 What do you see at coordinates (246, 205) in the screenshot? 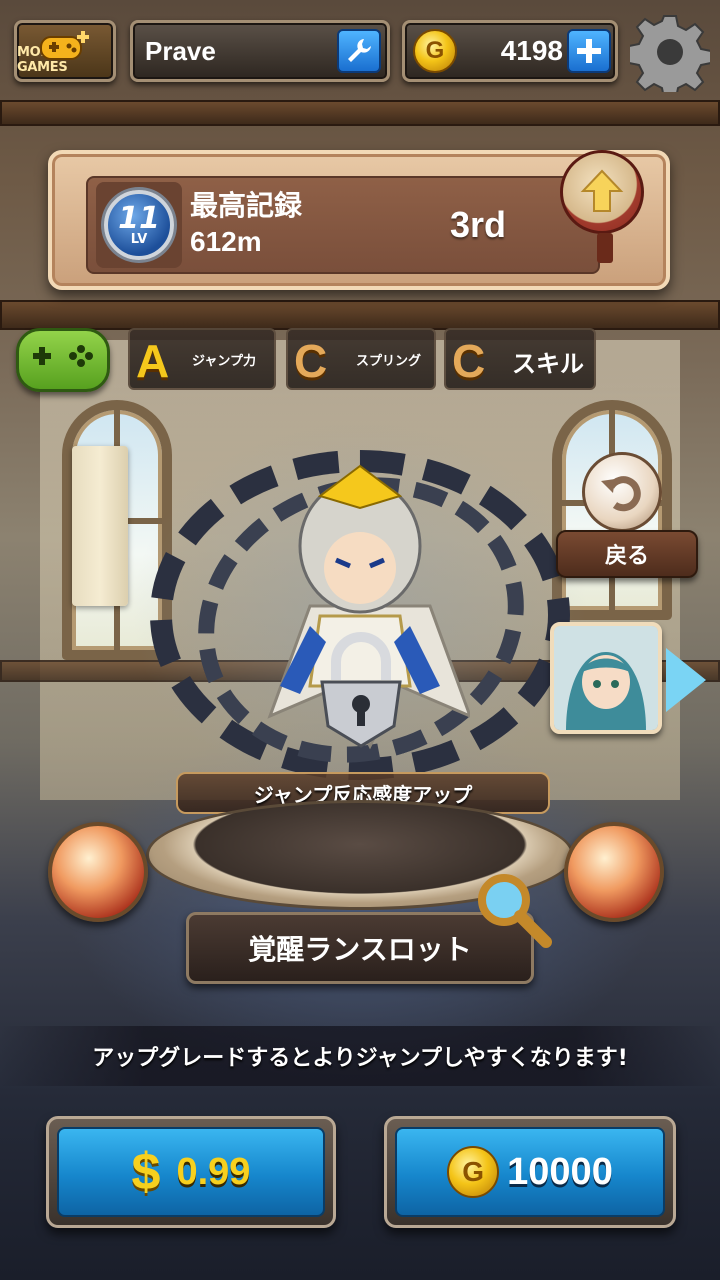
I see `best-record-label: 最高記録` at bounding box center [246, 205].